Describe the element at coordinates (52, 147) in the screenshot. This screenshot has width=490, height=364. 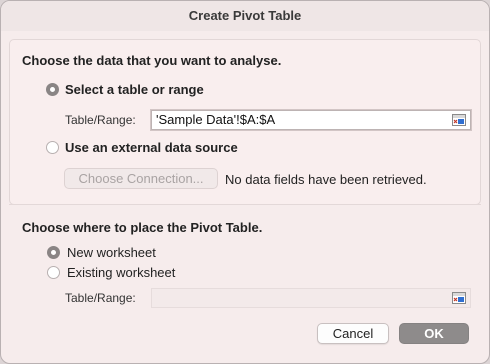
I see `external-source-radio` at that location.